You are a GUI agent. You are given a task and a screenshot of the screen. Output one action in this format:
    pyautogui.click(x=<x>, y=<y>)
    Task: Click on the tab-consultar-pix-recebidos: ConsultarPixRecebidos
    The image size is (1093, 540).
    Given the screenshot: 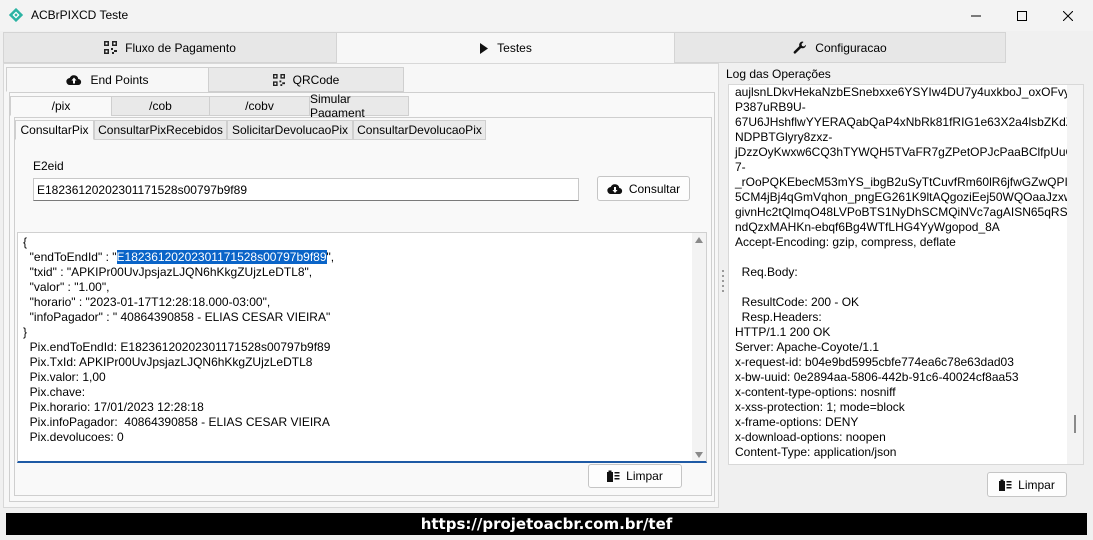 What is the action you would take?
    pyautogui.click(x=160, y=130)
    